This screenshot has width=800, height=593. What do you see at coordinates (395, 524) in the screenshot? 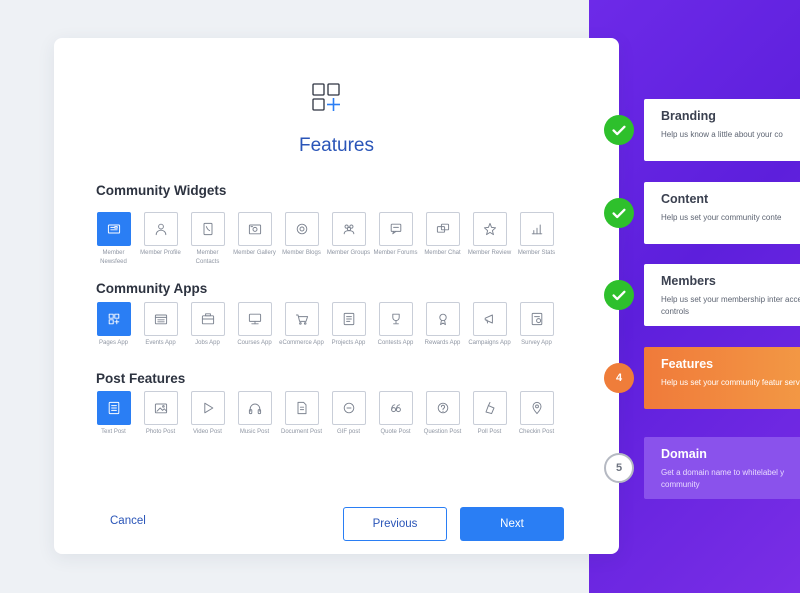
I see `previous-button: Previous` at bounding box center [395, 524].